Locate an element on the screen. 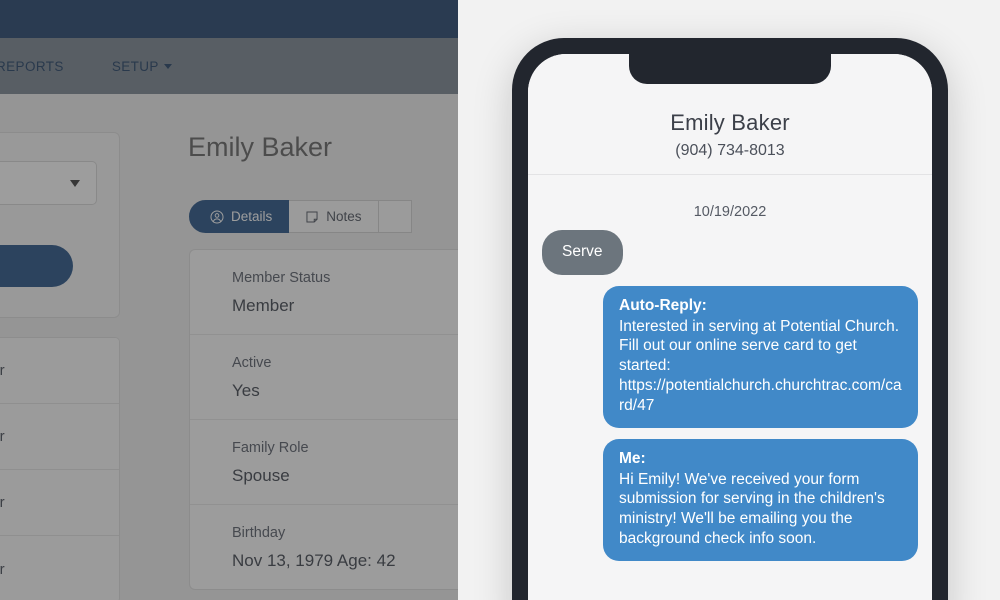 This screenshot has width=1000, height=600. nav-item-reports: REPORTS is located at coordinates (32, 66).